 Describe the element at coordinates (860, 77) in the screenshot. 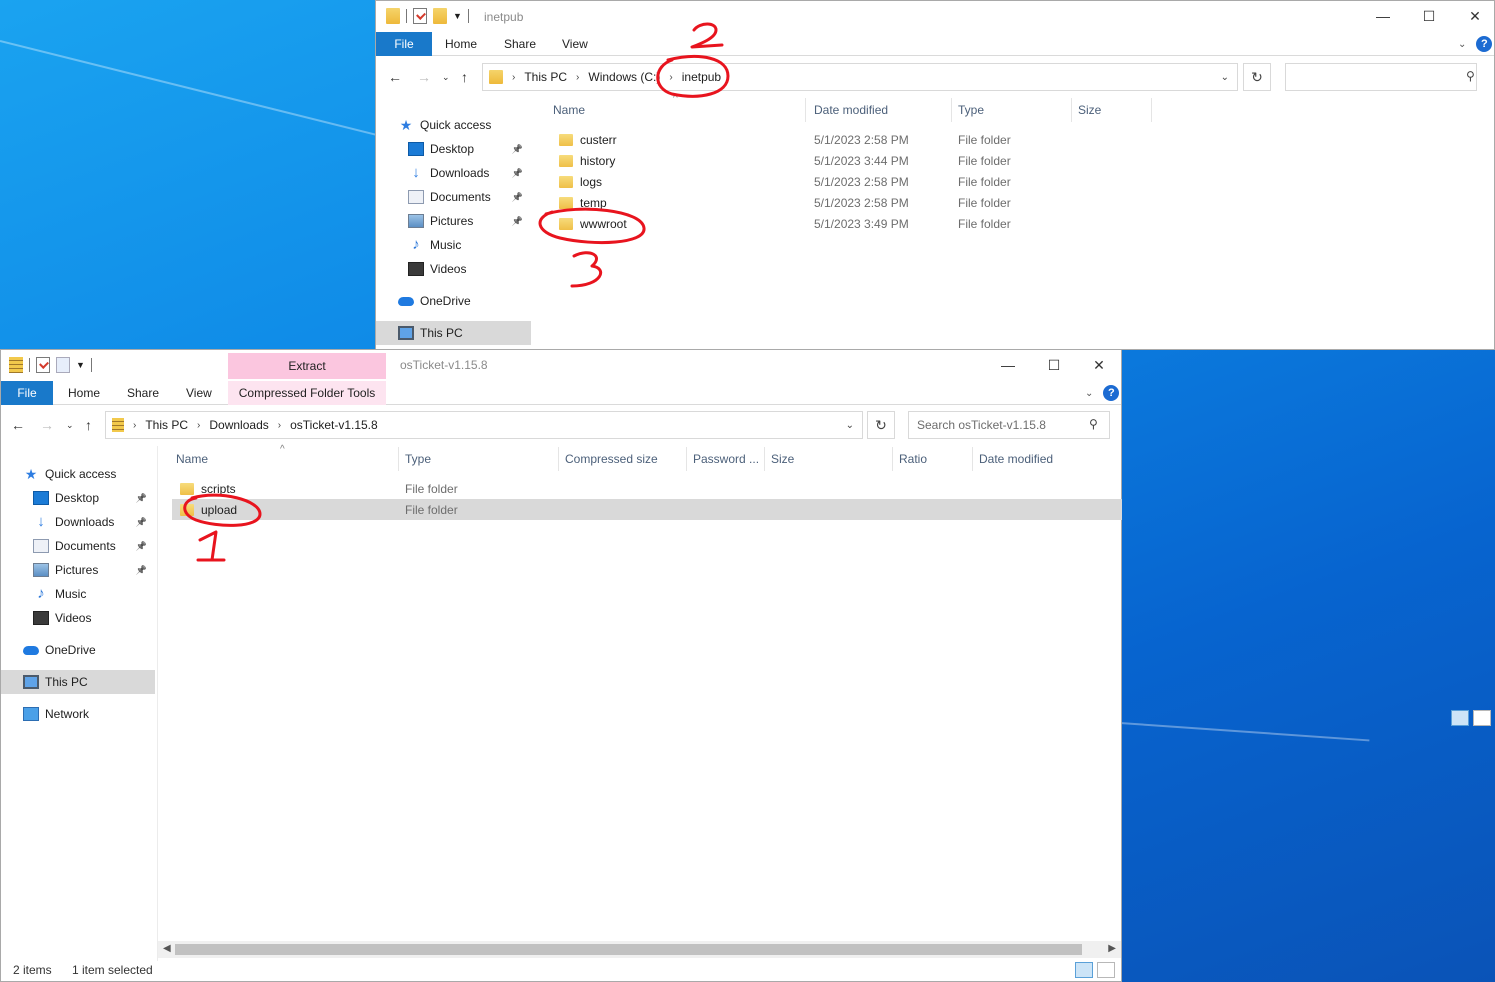

I see `address-bar: › This PC › Windows (C:) › inetpub ⌄` at that location.